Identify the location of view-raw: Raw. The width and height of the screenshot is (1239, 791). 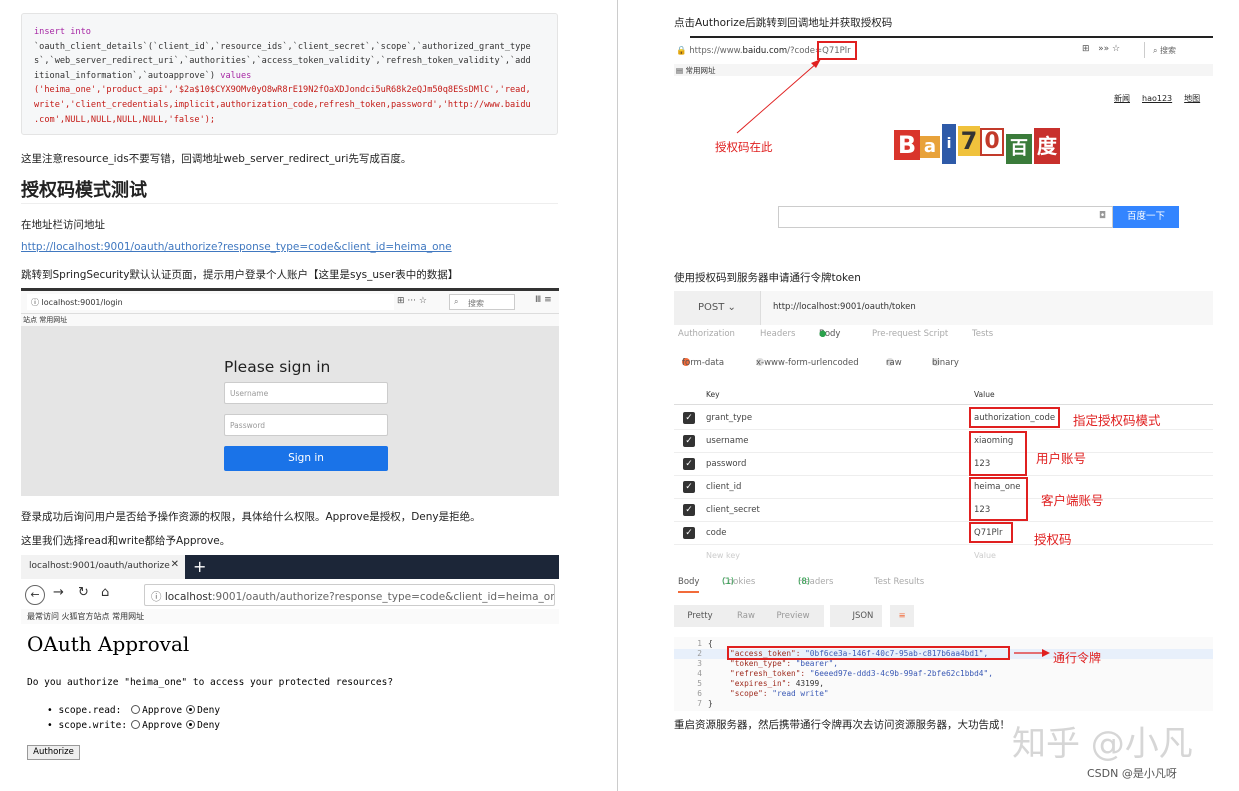
(746, 616).